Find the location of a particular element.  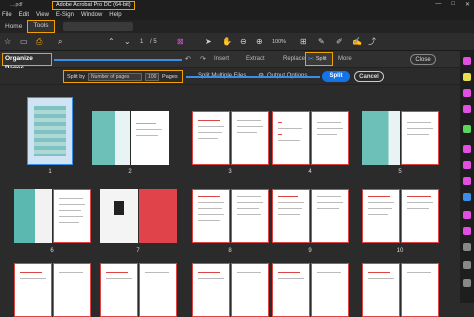

settings-icon is located at coordinates (467, 265).